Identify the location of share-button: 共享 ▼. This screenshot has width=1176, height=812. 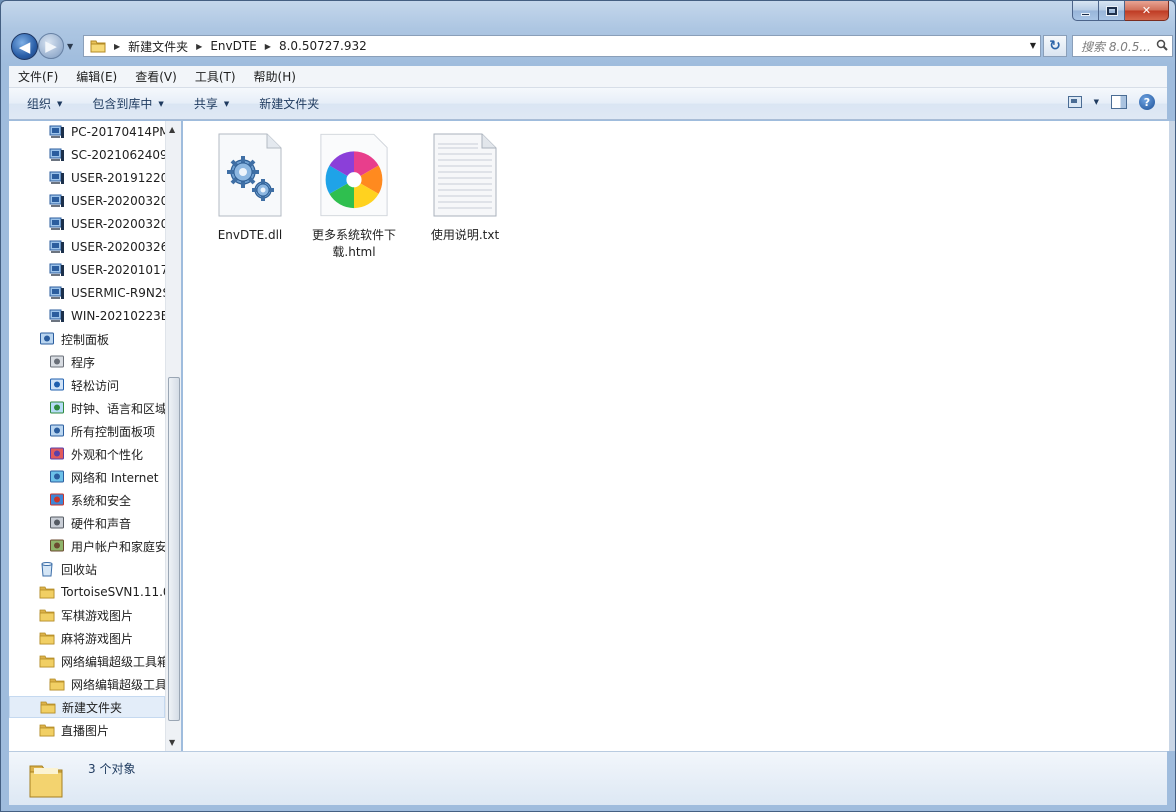
(208, 103).